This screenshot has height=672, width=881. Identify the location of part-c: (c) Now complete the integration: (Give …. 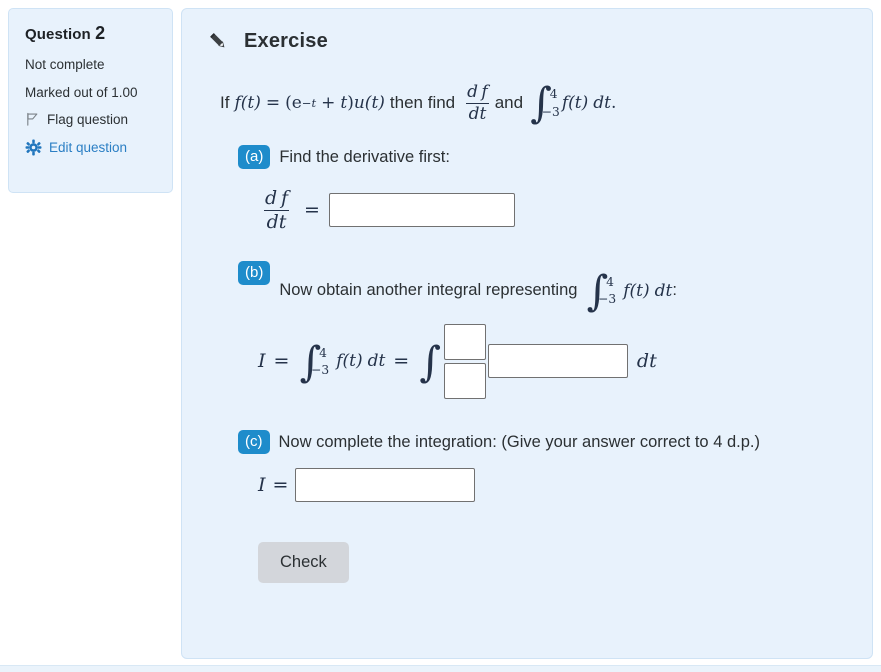
(547, 442).